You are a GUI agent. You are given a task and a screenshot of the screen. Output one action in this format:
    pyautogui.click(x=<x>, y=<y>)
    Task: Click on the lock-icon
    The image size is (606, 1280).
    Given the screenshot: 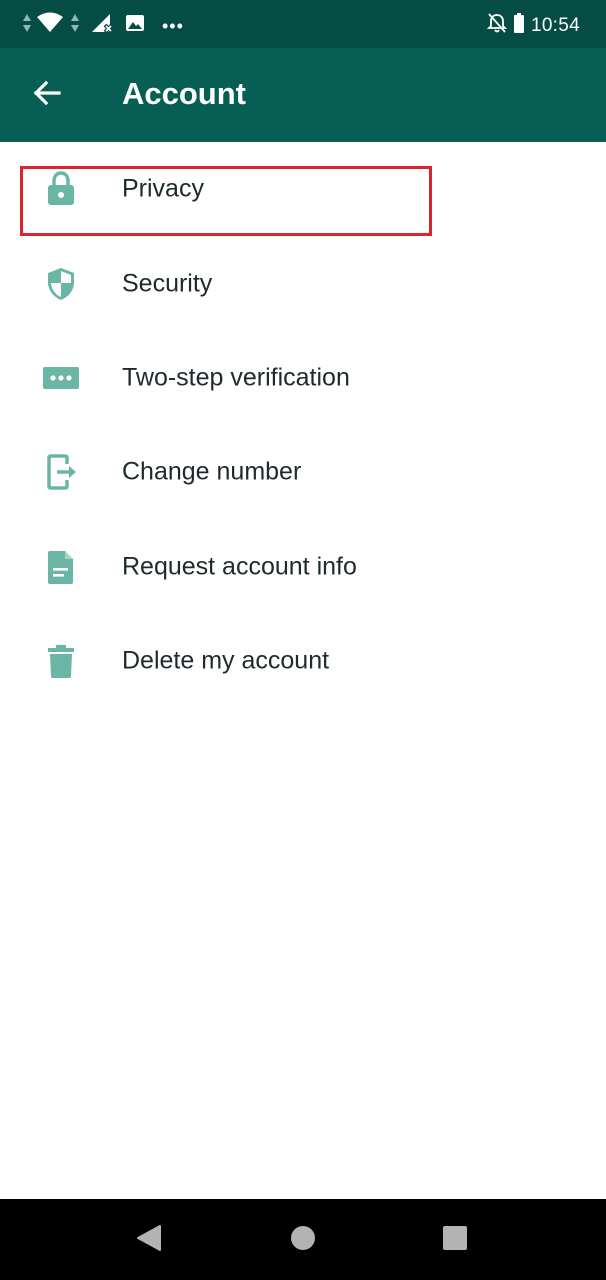 What is the action you would take?
    pyautogui.click(x=61, y=189)
    